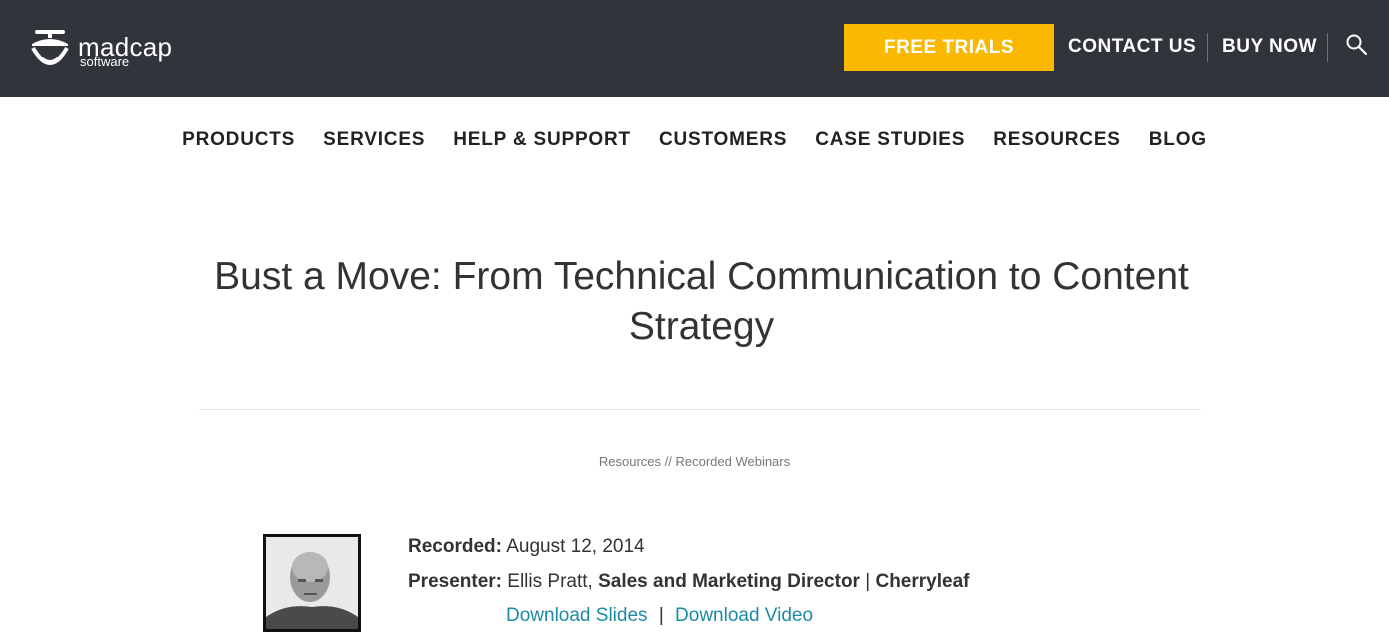 This screenshot has width=1389, height=638. I want to click on presenter-portrait-icon, so click(312, 583).